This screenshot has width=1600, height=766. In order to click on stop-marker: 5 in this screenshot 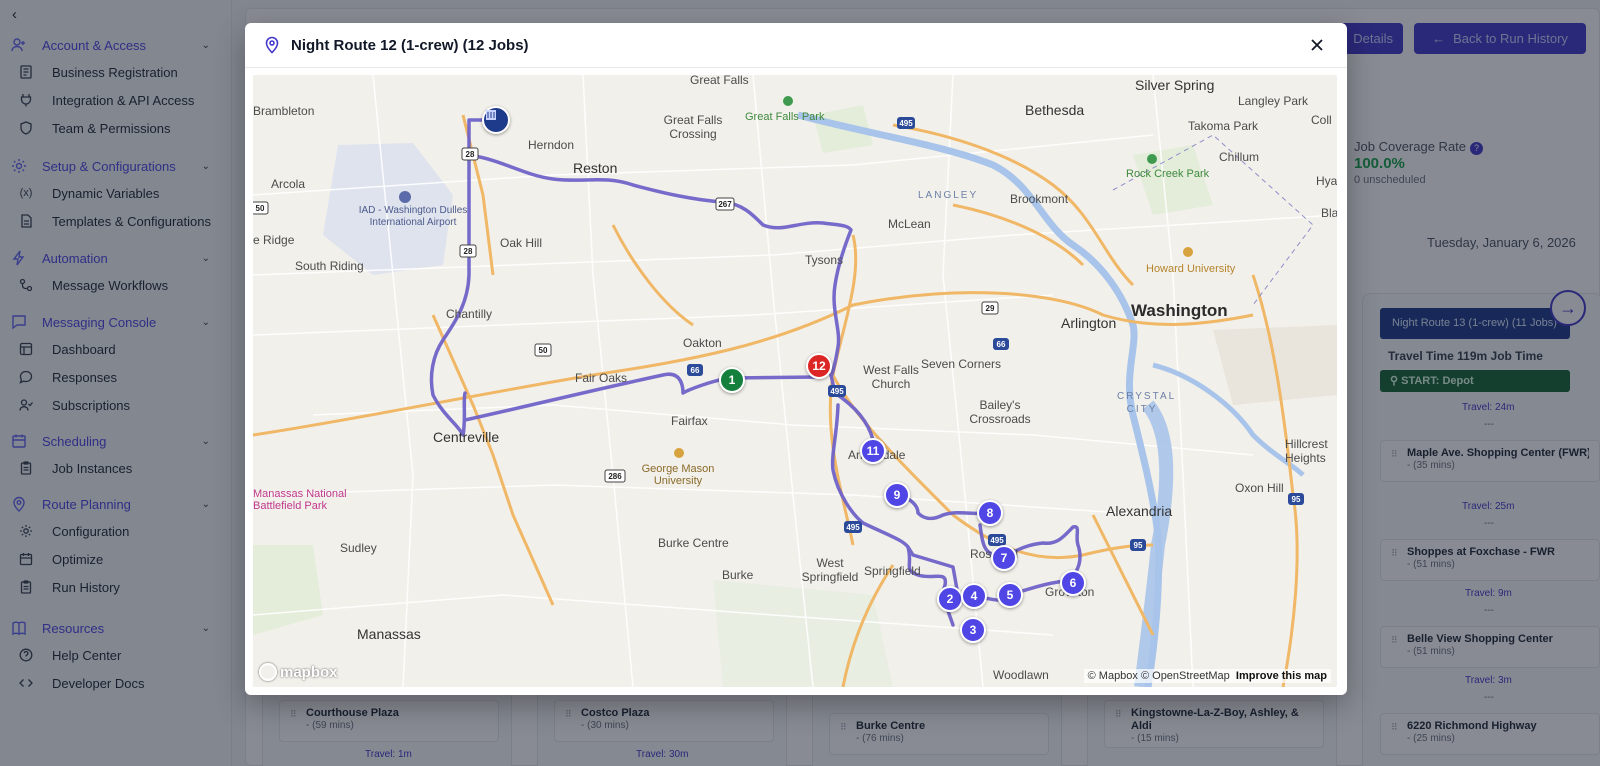, I will do `click(1010, 595)`.